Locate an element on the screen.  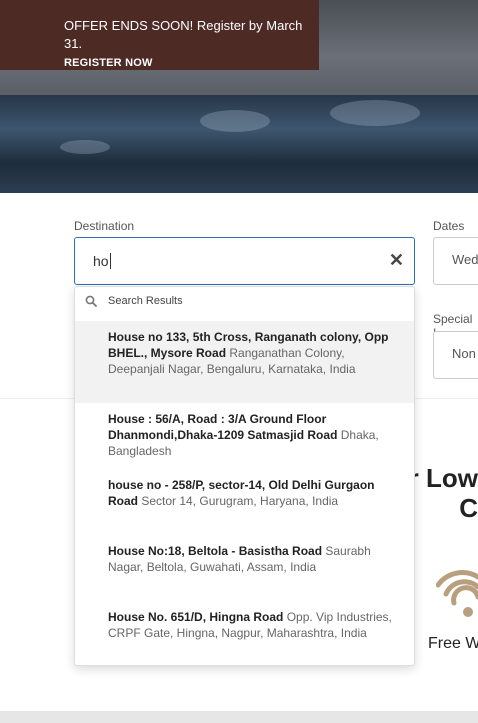
search-results-header: Search Results is located at coordinates (244, 304).